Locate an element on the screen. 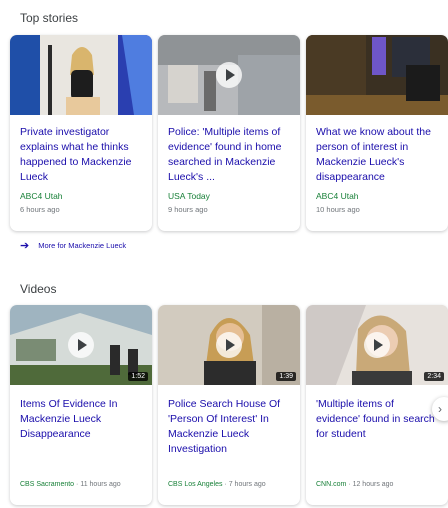 The height and width of the screenshot is (508, 448). story-source: USA Today is located at coordinates (189, 196).